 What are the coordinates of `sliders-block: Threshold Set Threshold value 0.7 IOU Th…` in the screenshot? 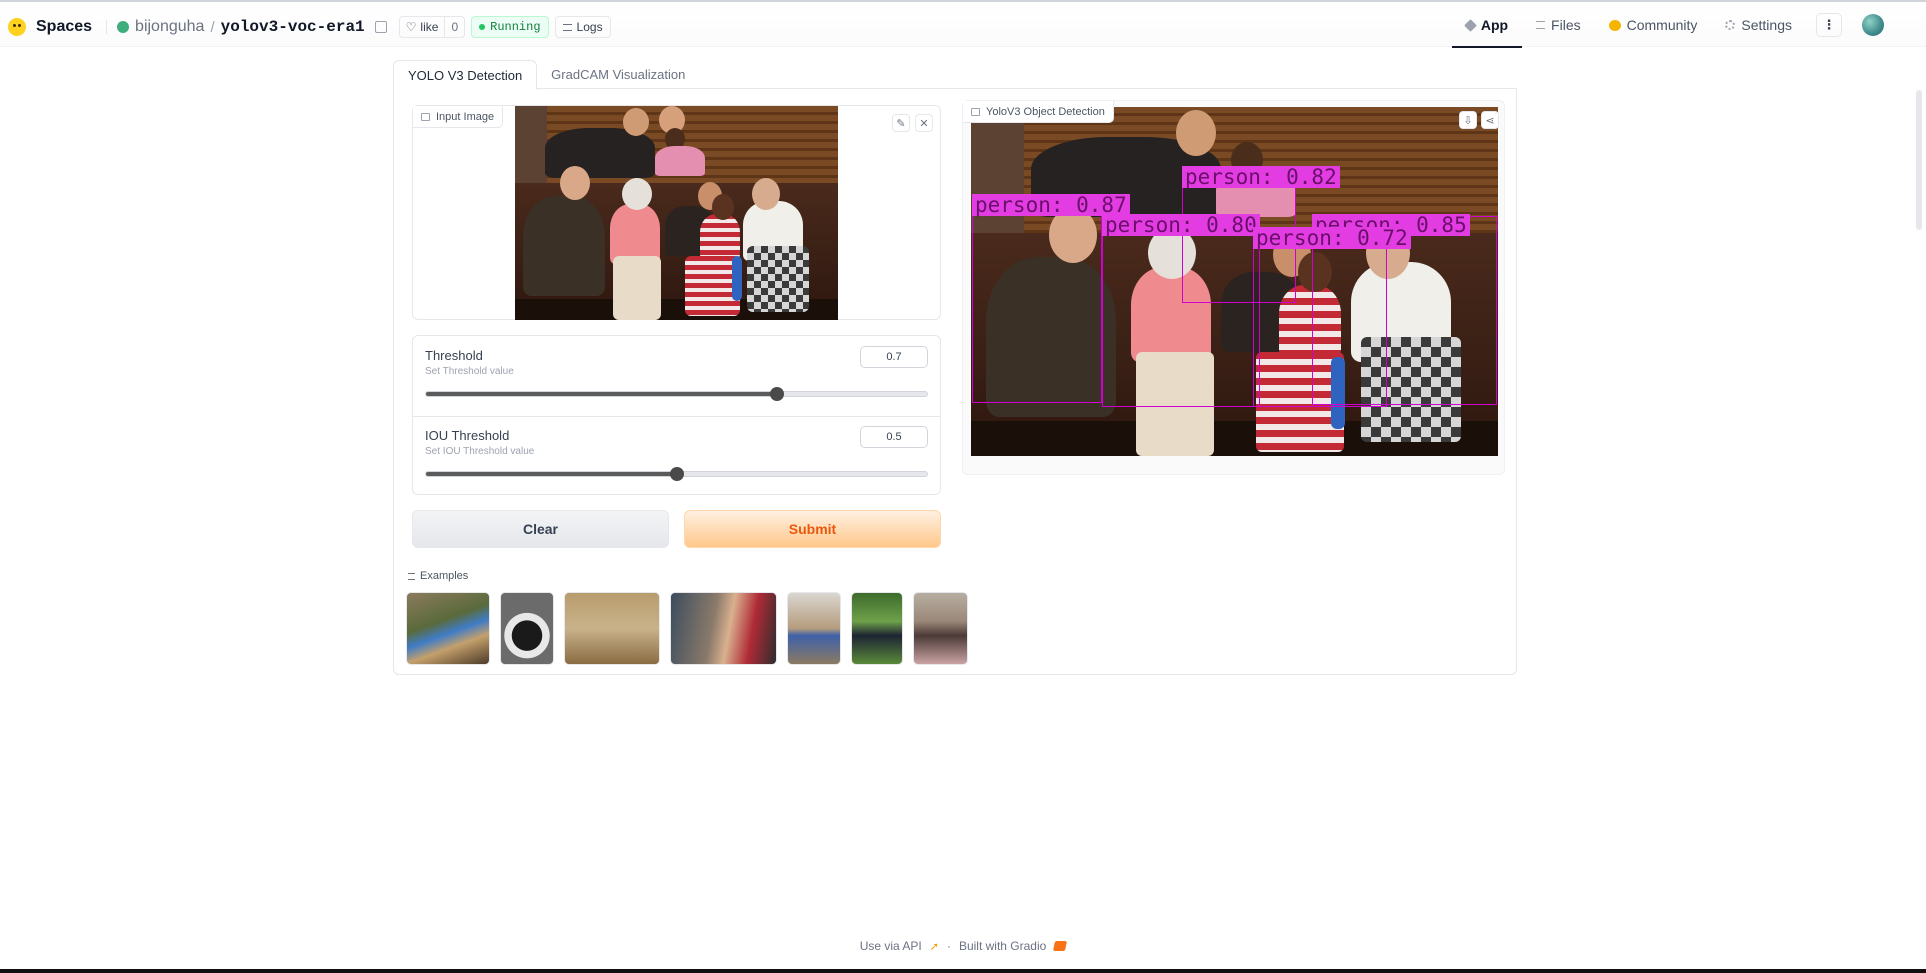 It's located at (676, 415).